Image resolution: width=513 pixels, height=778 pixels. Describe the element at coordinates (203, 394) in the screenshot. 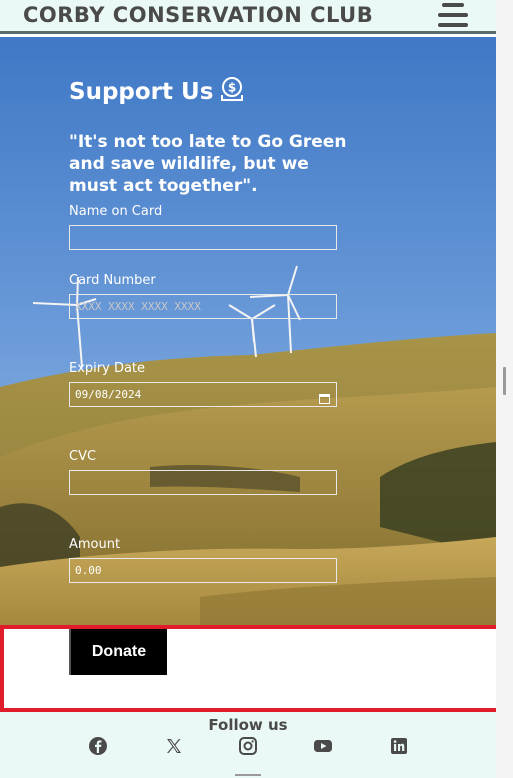

I see `expiry-date-input: 09/08/2024` at that location.